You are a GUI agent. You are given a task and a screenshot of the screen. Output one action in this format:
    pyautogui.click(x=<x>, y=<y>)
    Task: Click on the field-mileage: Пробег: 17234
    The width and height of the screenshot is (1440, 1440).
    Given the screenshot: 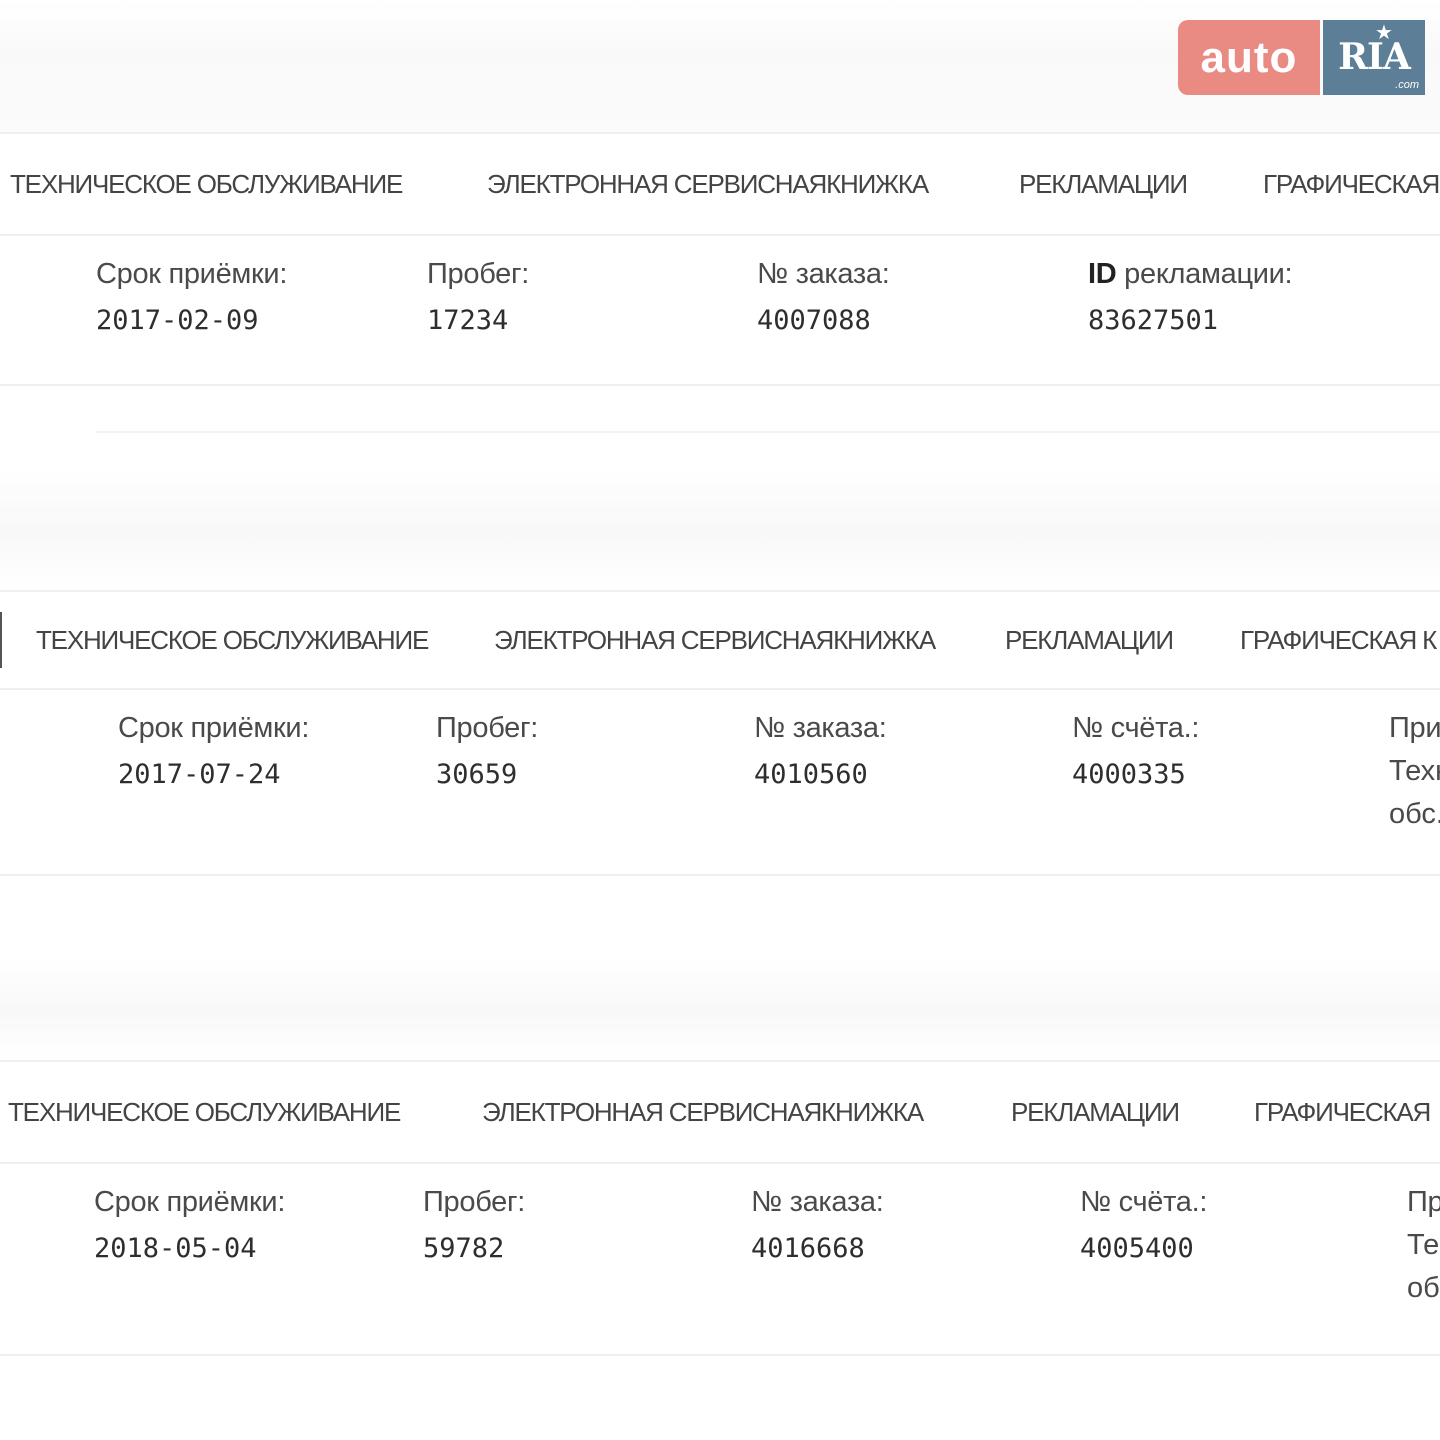 What is the action you would take?
    pyautogui.click(x=478, y=297)
    